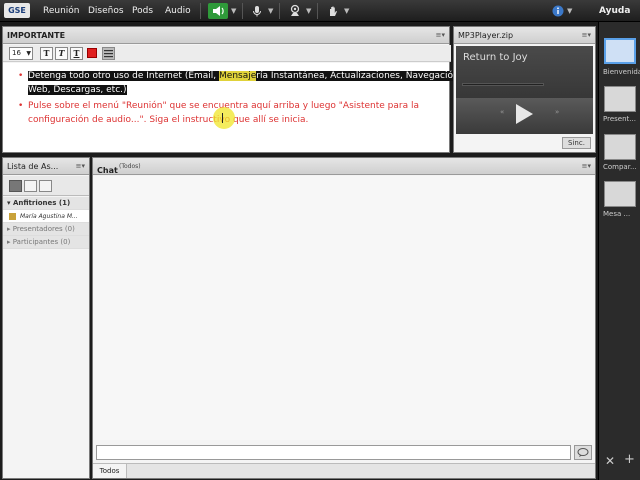 The height and width of the screenshot is (480, 640). I want to click on tab-todos: Todos, so click(110, 471).